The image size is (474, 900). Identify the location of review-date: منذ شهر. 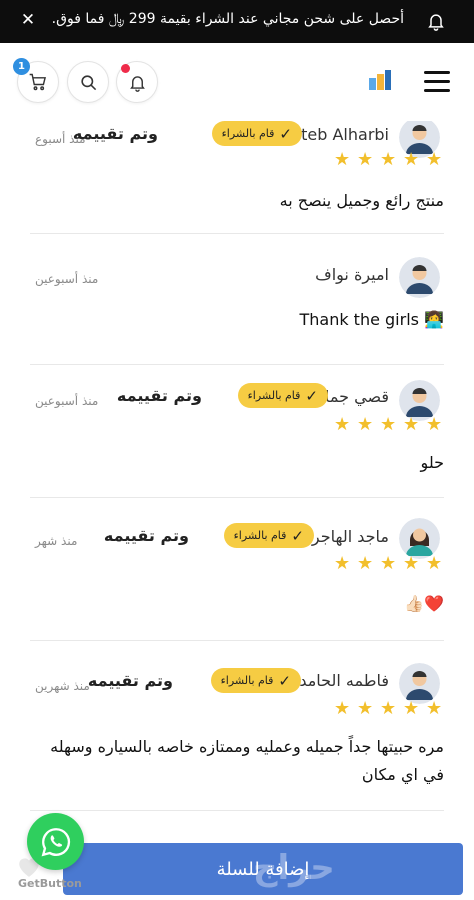
(56, 541).